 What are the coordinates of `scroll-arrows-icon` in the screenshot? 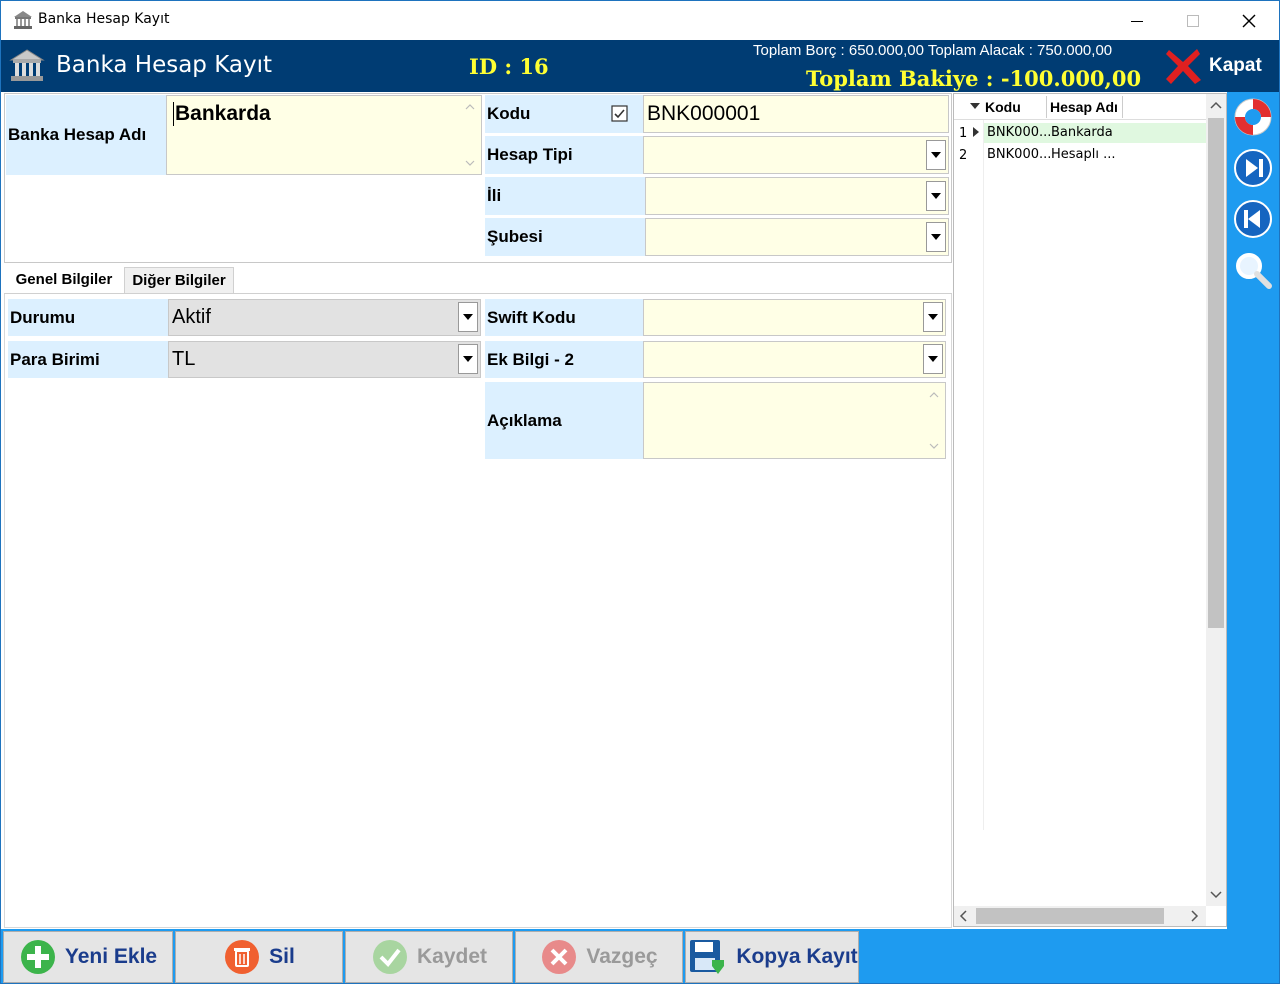 It's located at (934, 420).